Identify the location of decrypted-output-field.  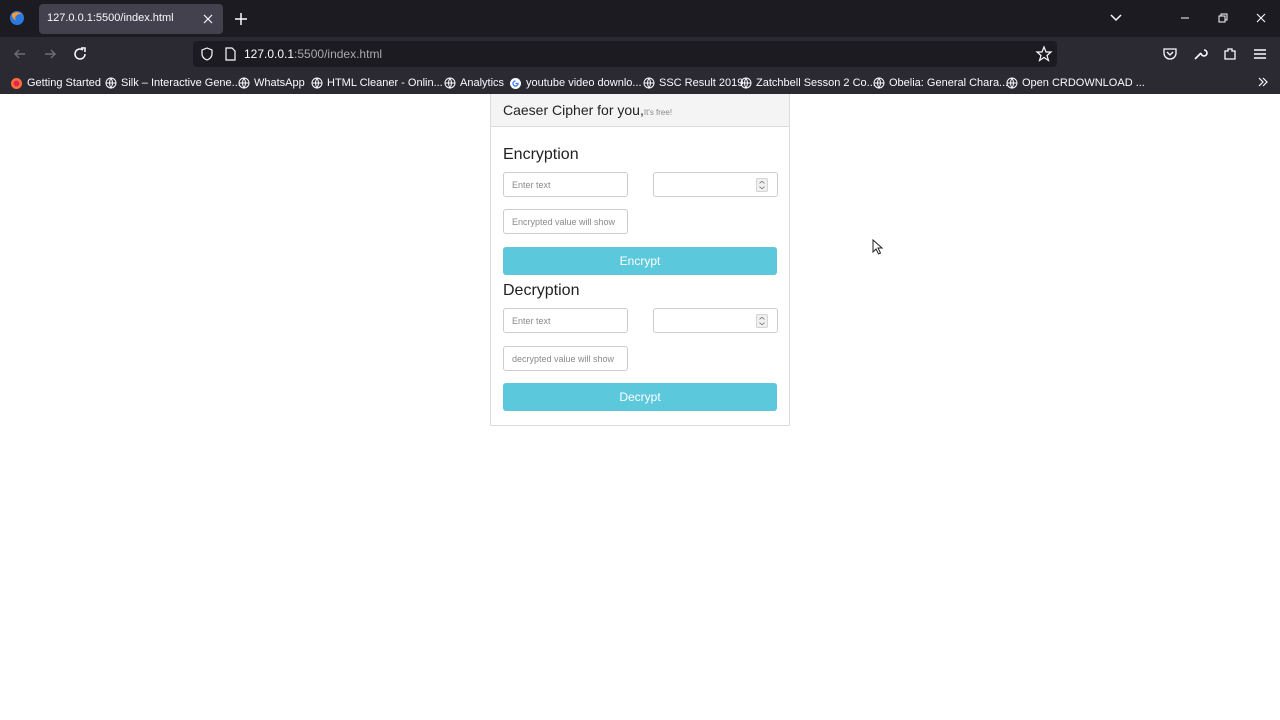
(565, 358).